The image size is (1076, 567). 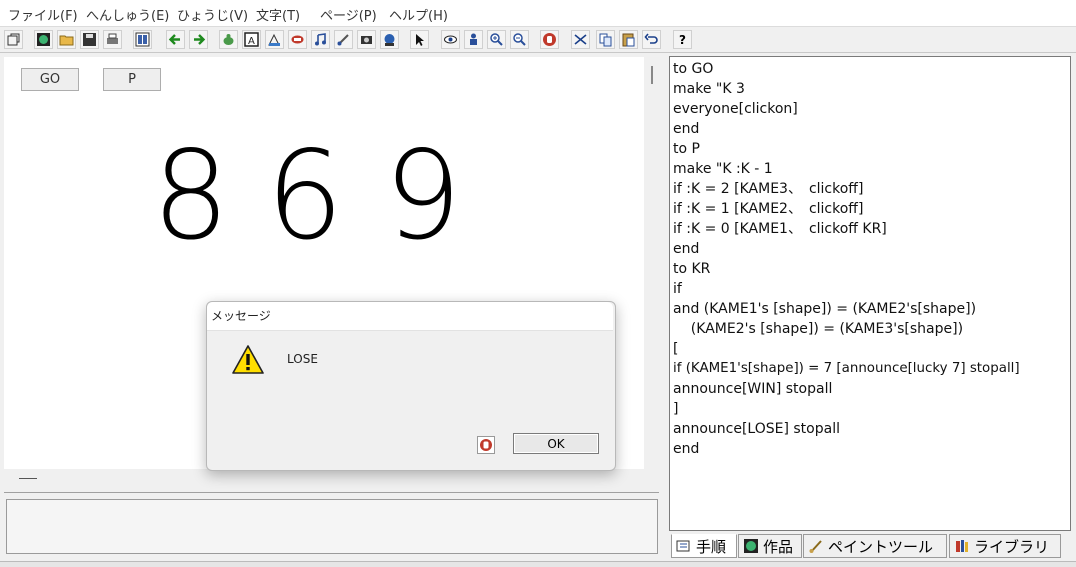 What do you see at coordinates (962, 546) in the screenshot?
I see `library-icon` at bounding box center [962, 546].